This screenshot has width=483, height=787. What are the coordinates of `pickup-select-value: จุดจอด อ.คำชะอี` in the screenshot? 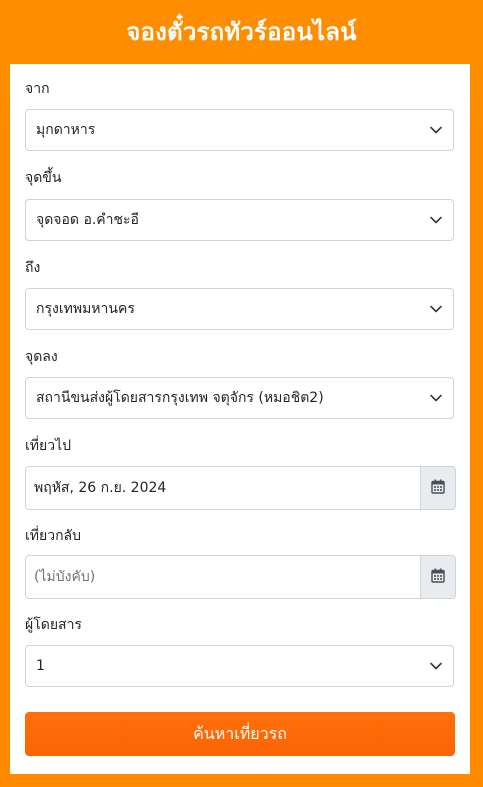 It's located at (87, 220).